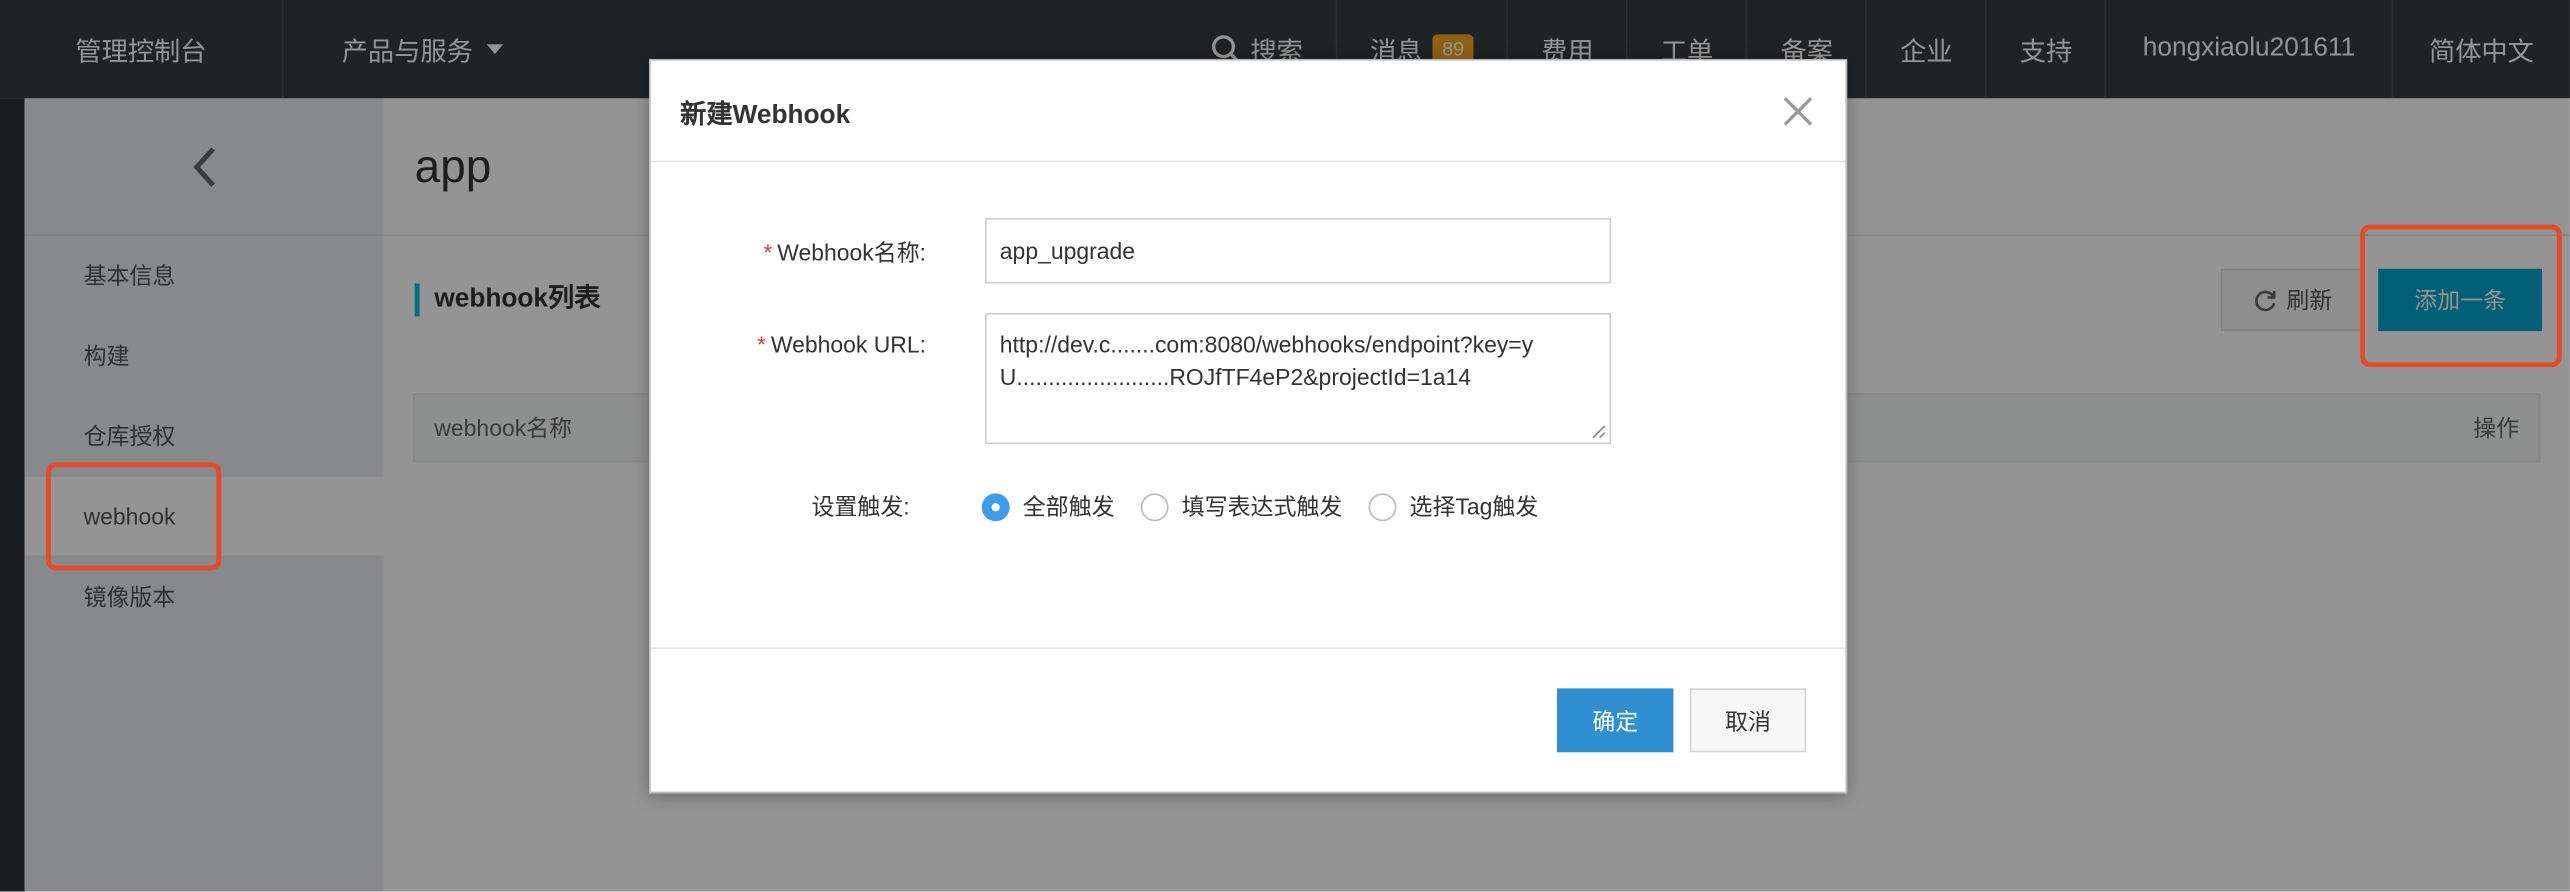  What do you see at coordinates (1298, 250) in the screenshot?
I see `webhook-name-input: app_upgrade` at bounding box center [1298, 250].